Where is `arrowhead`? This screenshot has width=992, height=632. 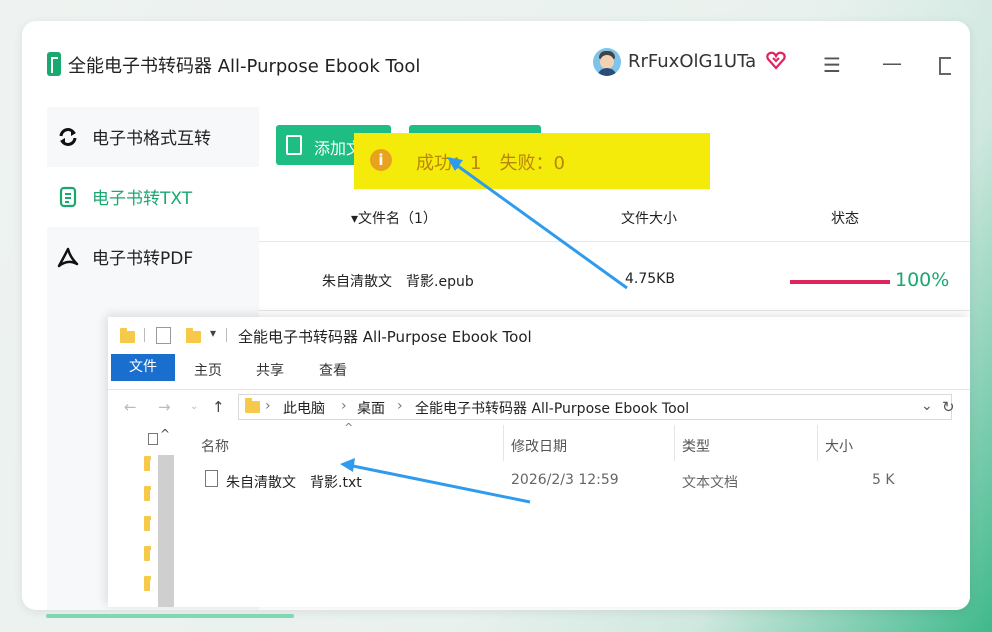
arrowhead is located at coordinates (347, 465).